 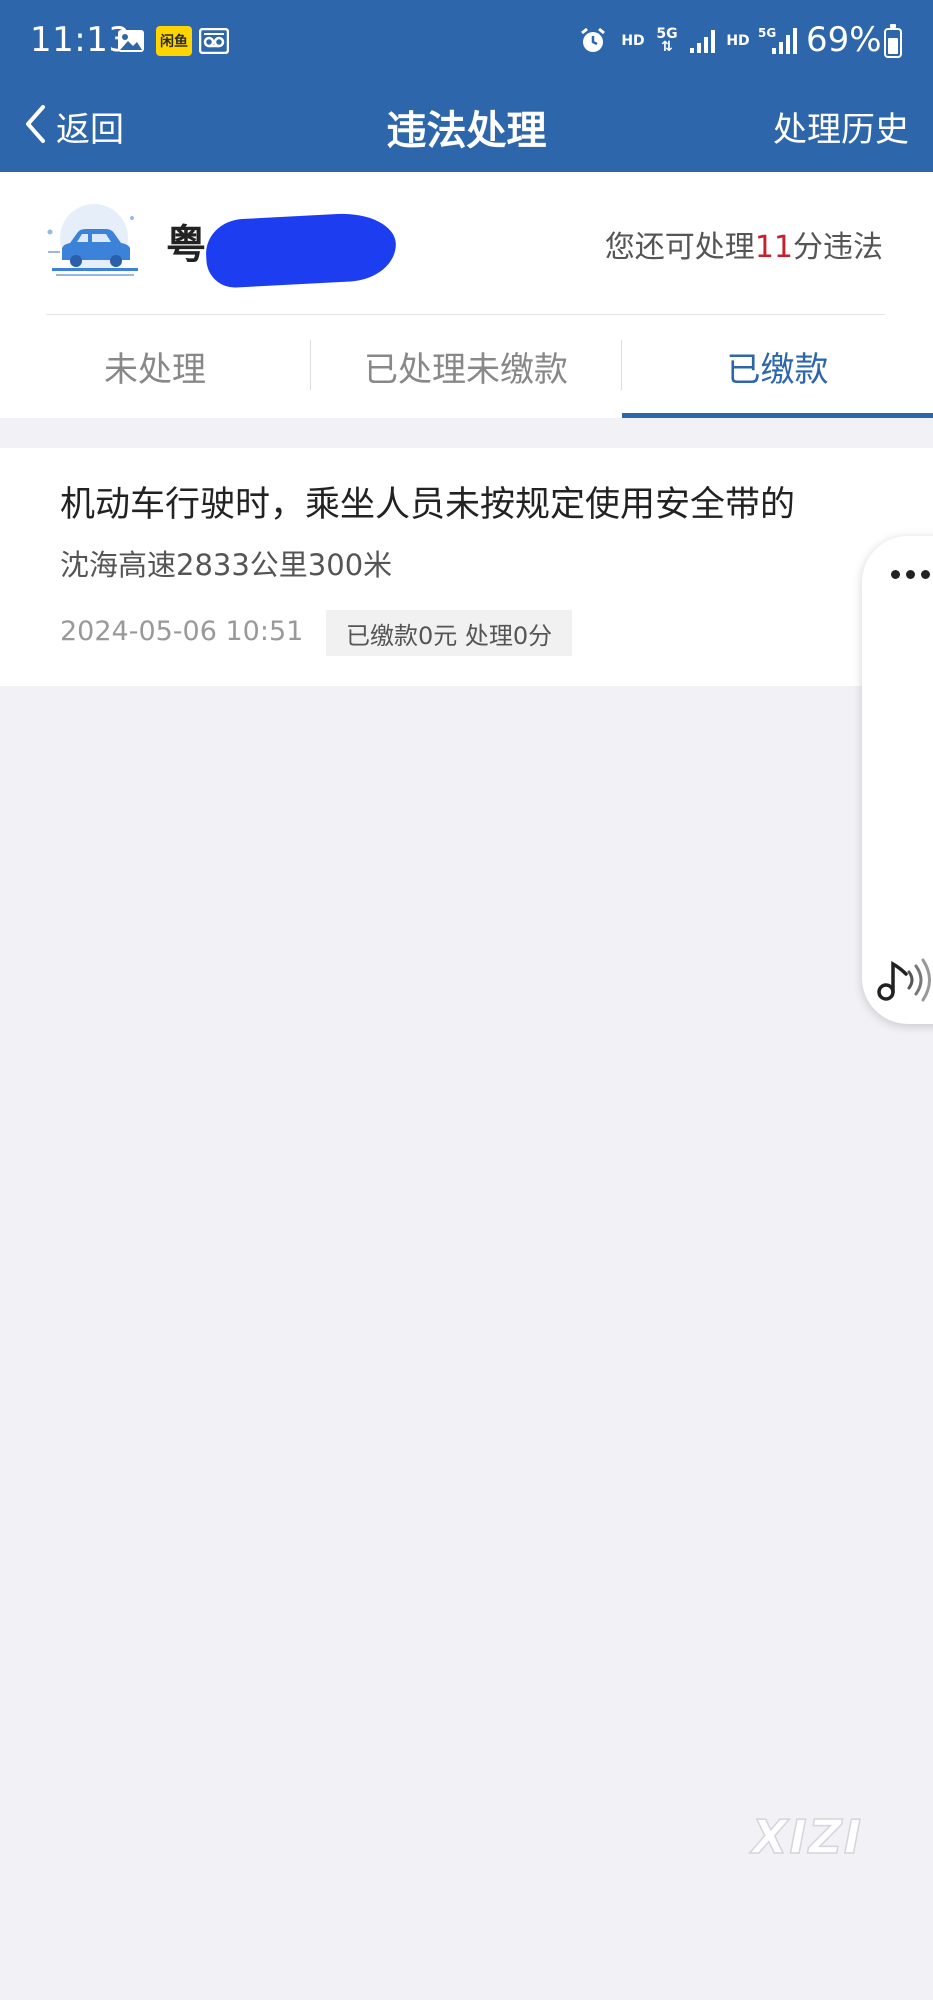 I want to click on remaining-prefix: 您还可处理, so click(x=679, y=247).